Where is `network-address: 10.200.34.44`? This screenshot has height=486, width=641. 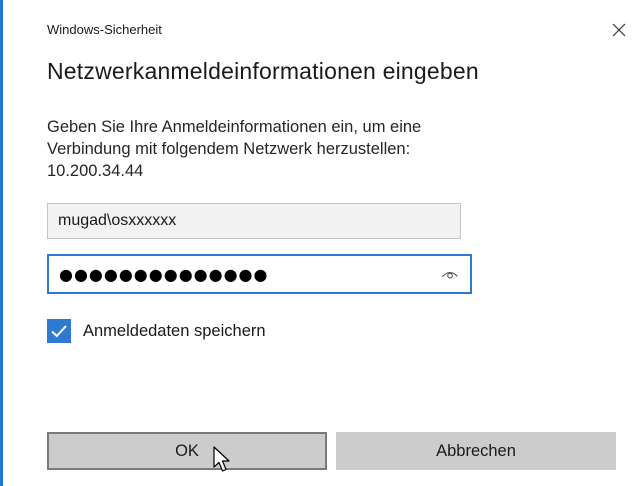 network-address: 10.200.34.44 is located at coordinates (95, 171).